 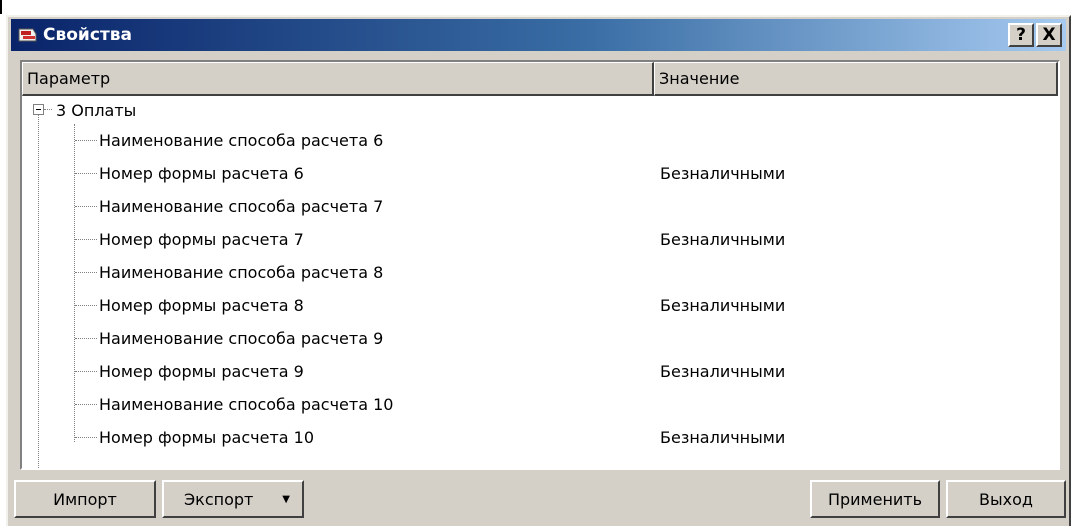 I want to click on app-icon, so click(x=28, y=35).